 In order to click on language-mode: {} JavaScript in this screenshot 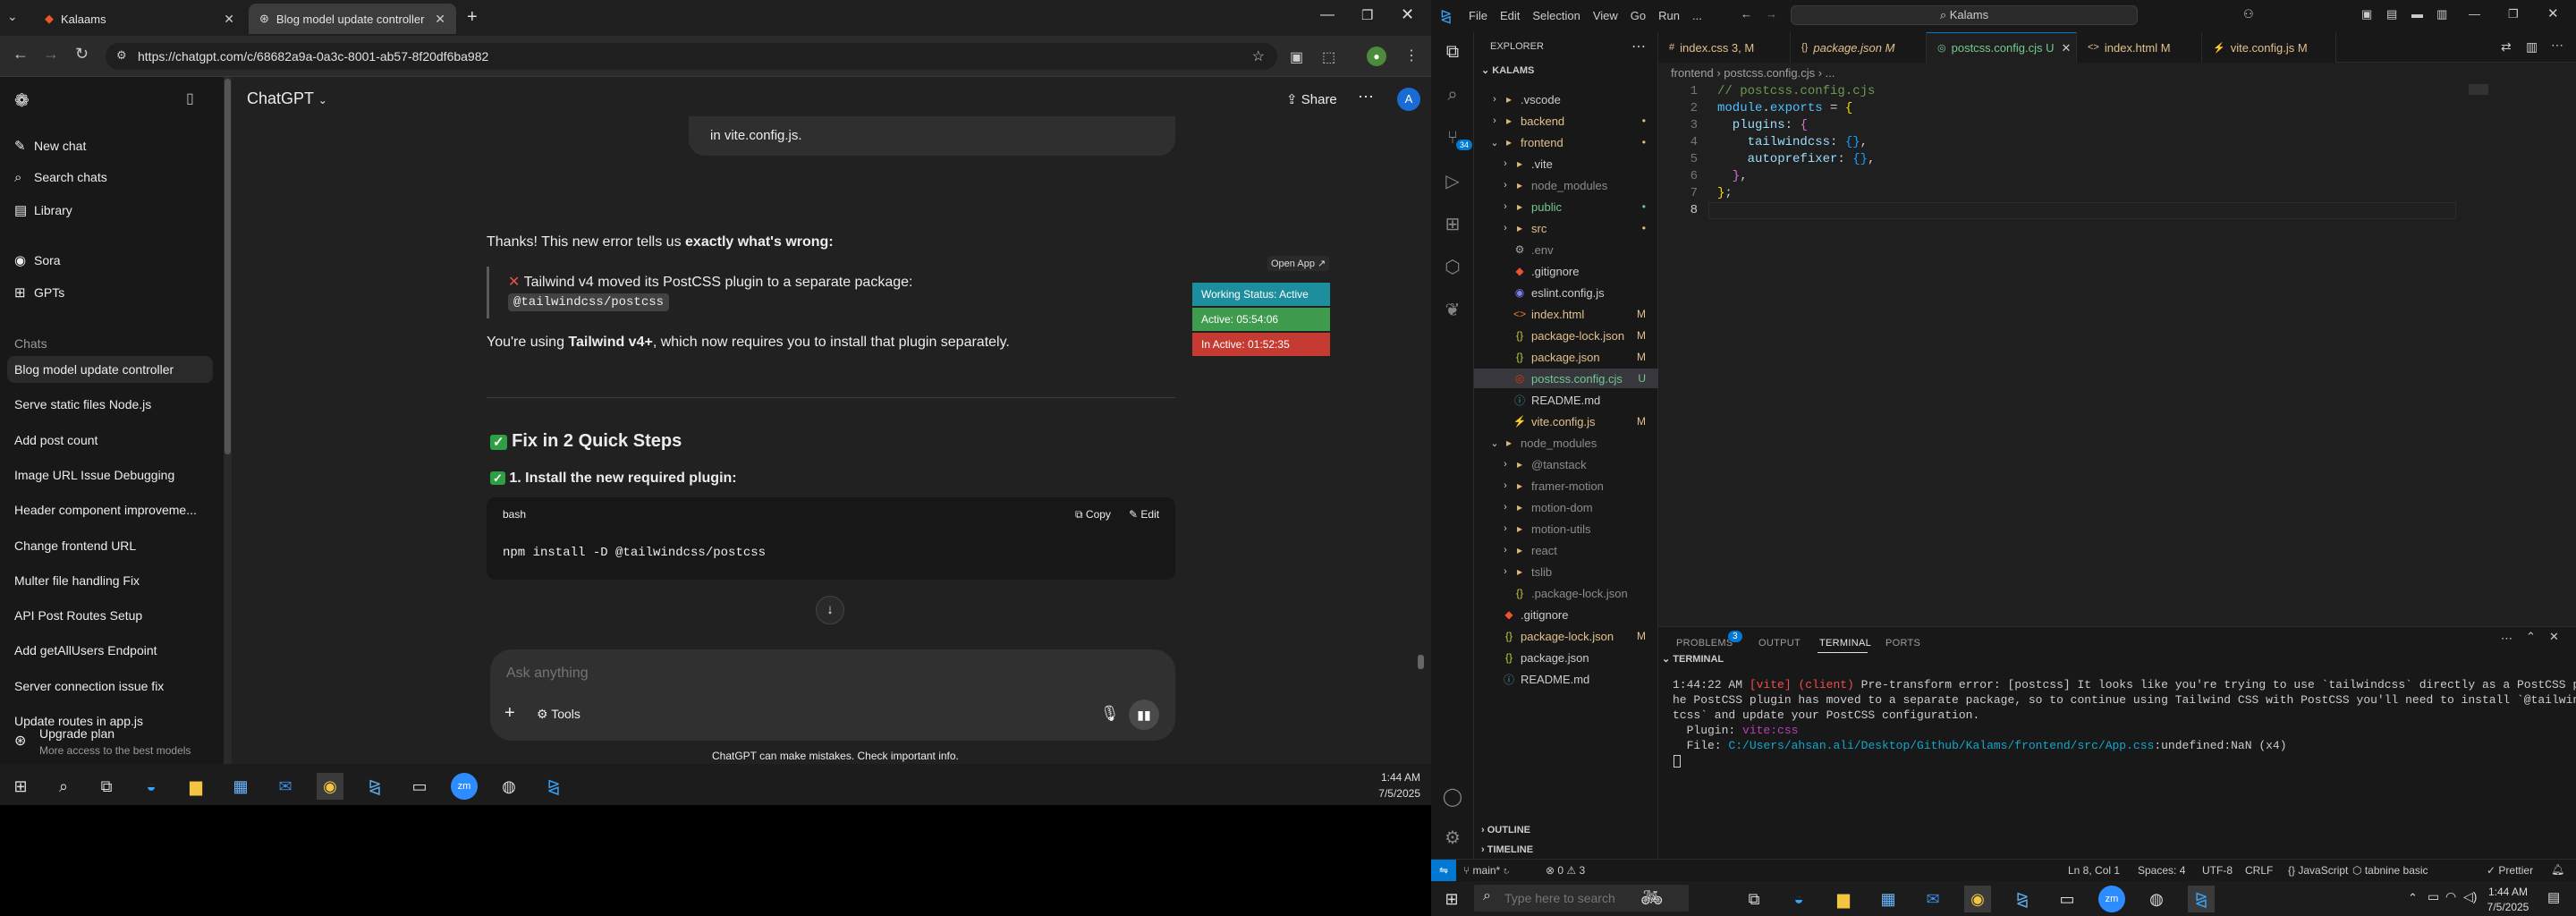, I will do `click(2318, 870)`.